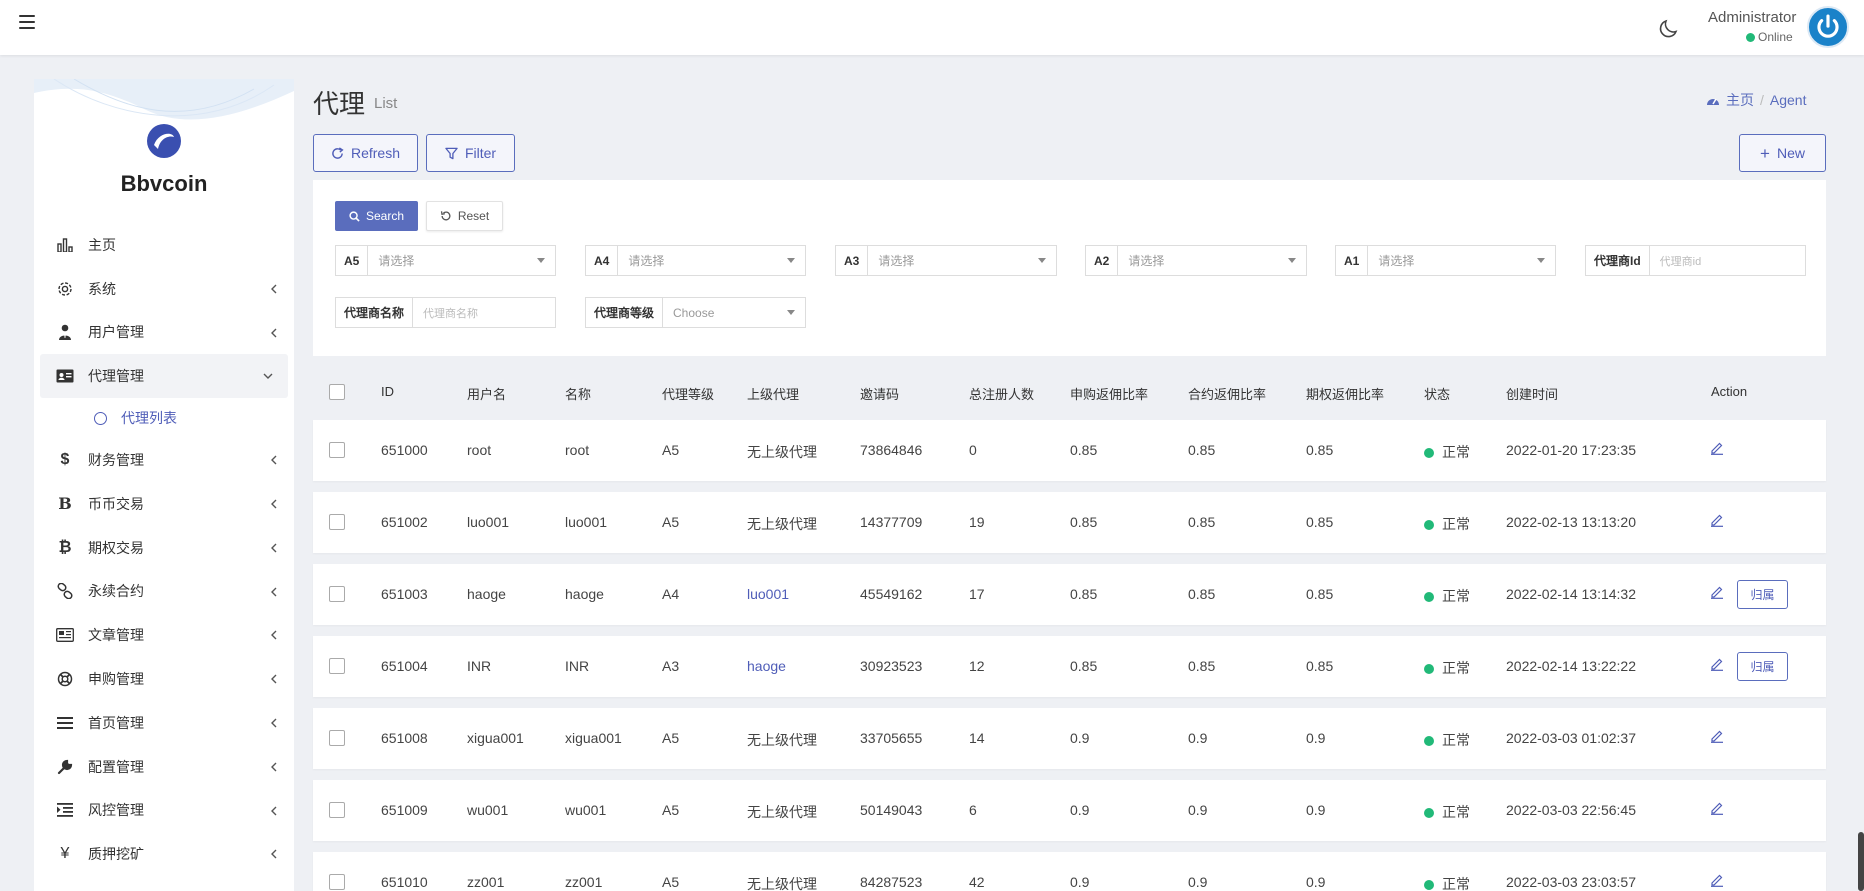 The width and height of the screenshot is (1864, 891). Describe the element at coordinates (1750, 37) in the screenshot. I see `online-dot-icon` at that location.